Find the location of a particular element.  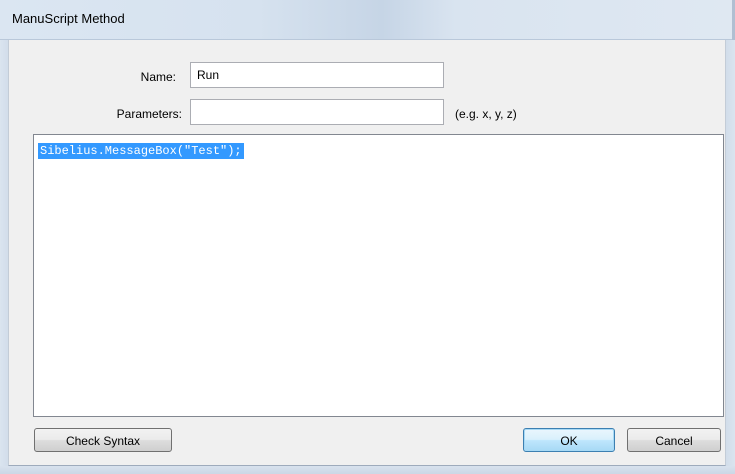

parameters-label: Parameters: is located at coordinates (149, 114).